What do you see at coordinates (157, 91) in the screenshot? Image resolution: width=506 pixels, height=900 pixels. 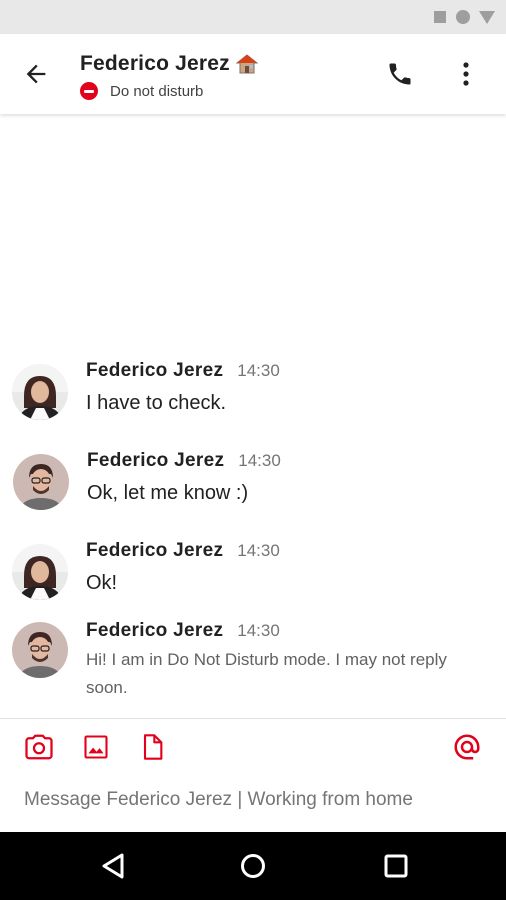 I see `presence-text: Do not disturb` at bounding box center [157, 91].